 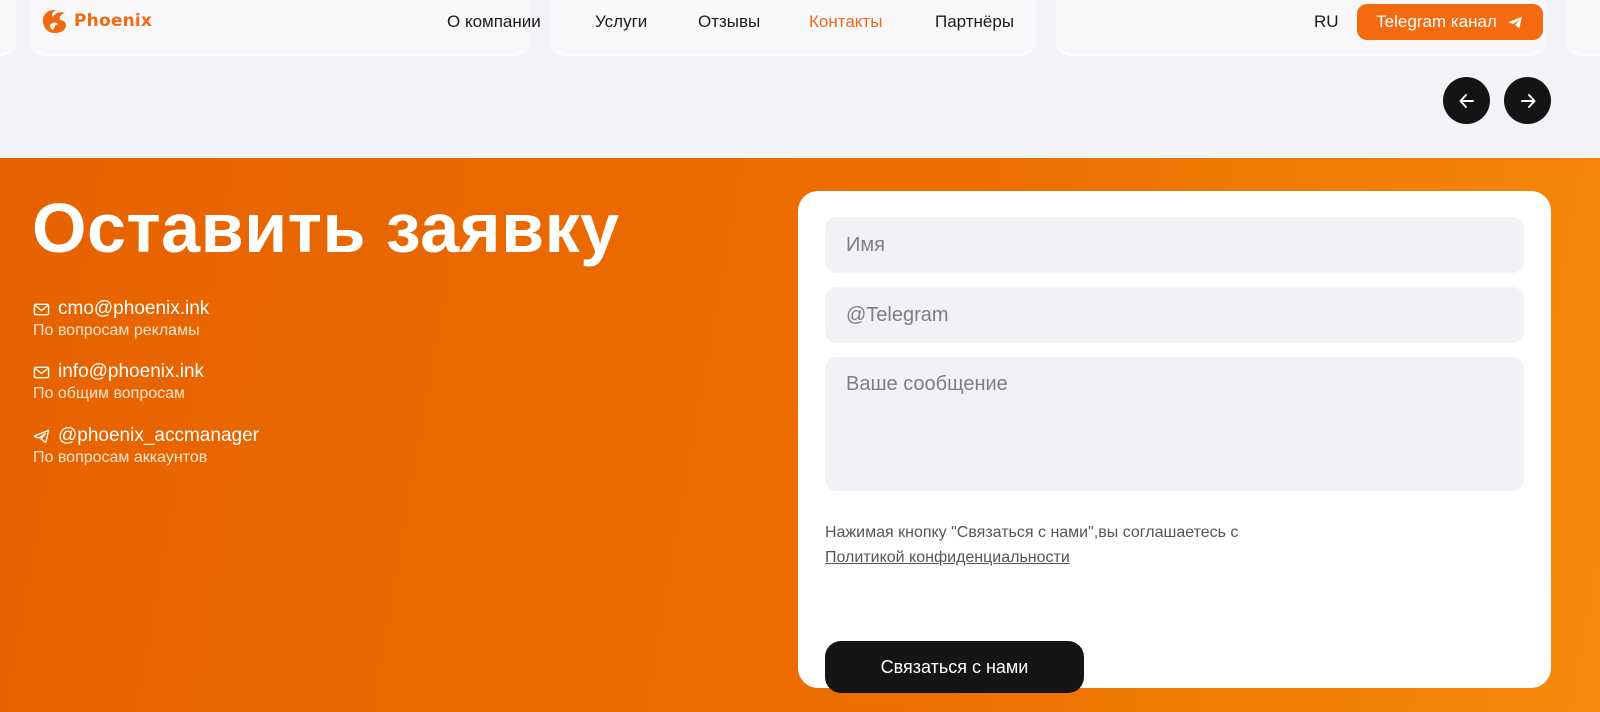 I want to click on name-input: Имя, so click(x=1174, y=245).